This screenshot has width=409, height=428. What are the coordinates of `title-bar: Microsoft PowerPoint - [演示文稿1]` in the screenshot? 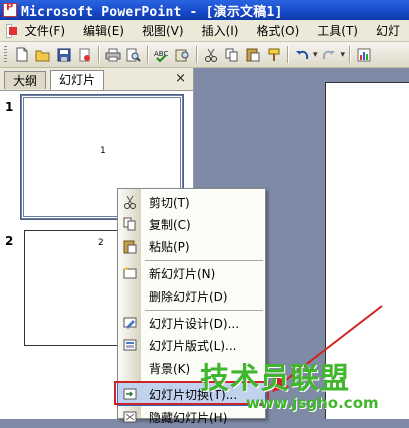 It's located at (204, 10).